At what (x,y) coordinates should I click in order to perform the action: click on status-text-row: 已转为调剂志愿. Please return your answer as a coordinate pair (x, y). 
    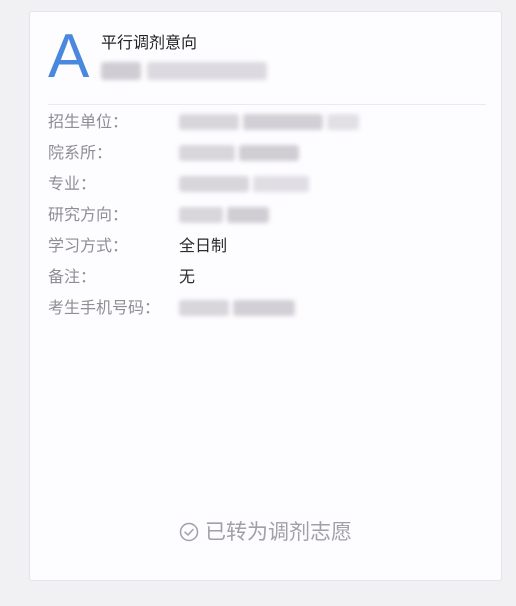
    Looking at the image, I should click on (265, 532).